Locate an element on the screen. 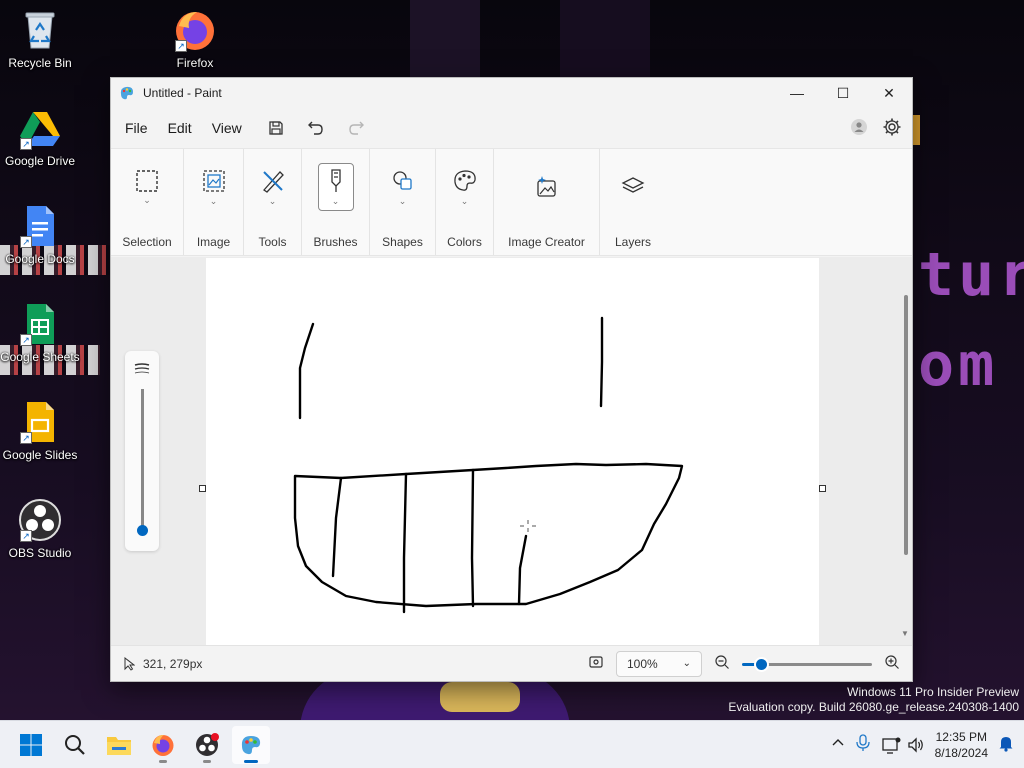 The image size is (1024, 768). zoom-out-button is located at coordinates (722, 663).